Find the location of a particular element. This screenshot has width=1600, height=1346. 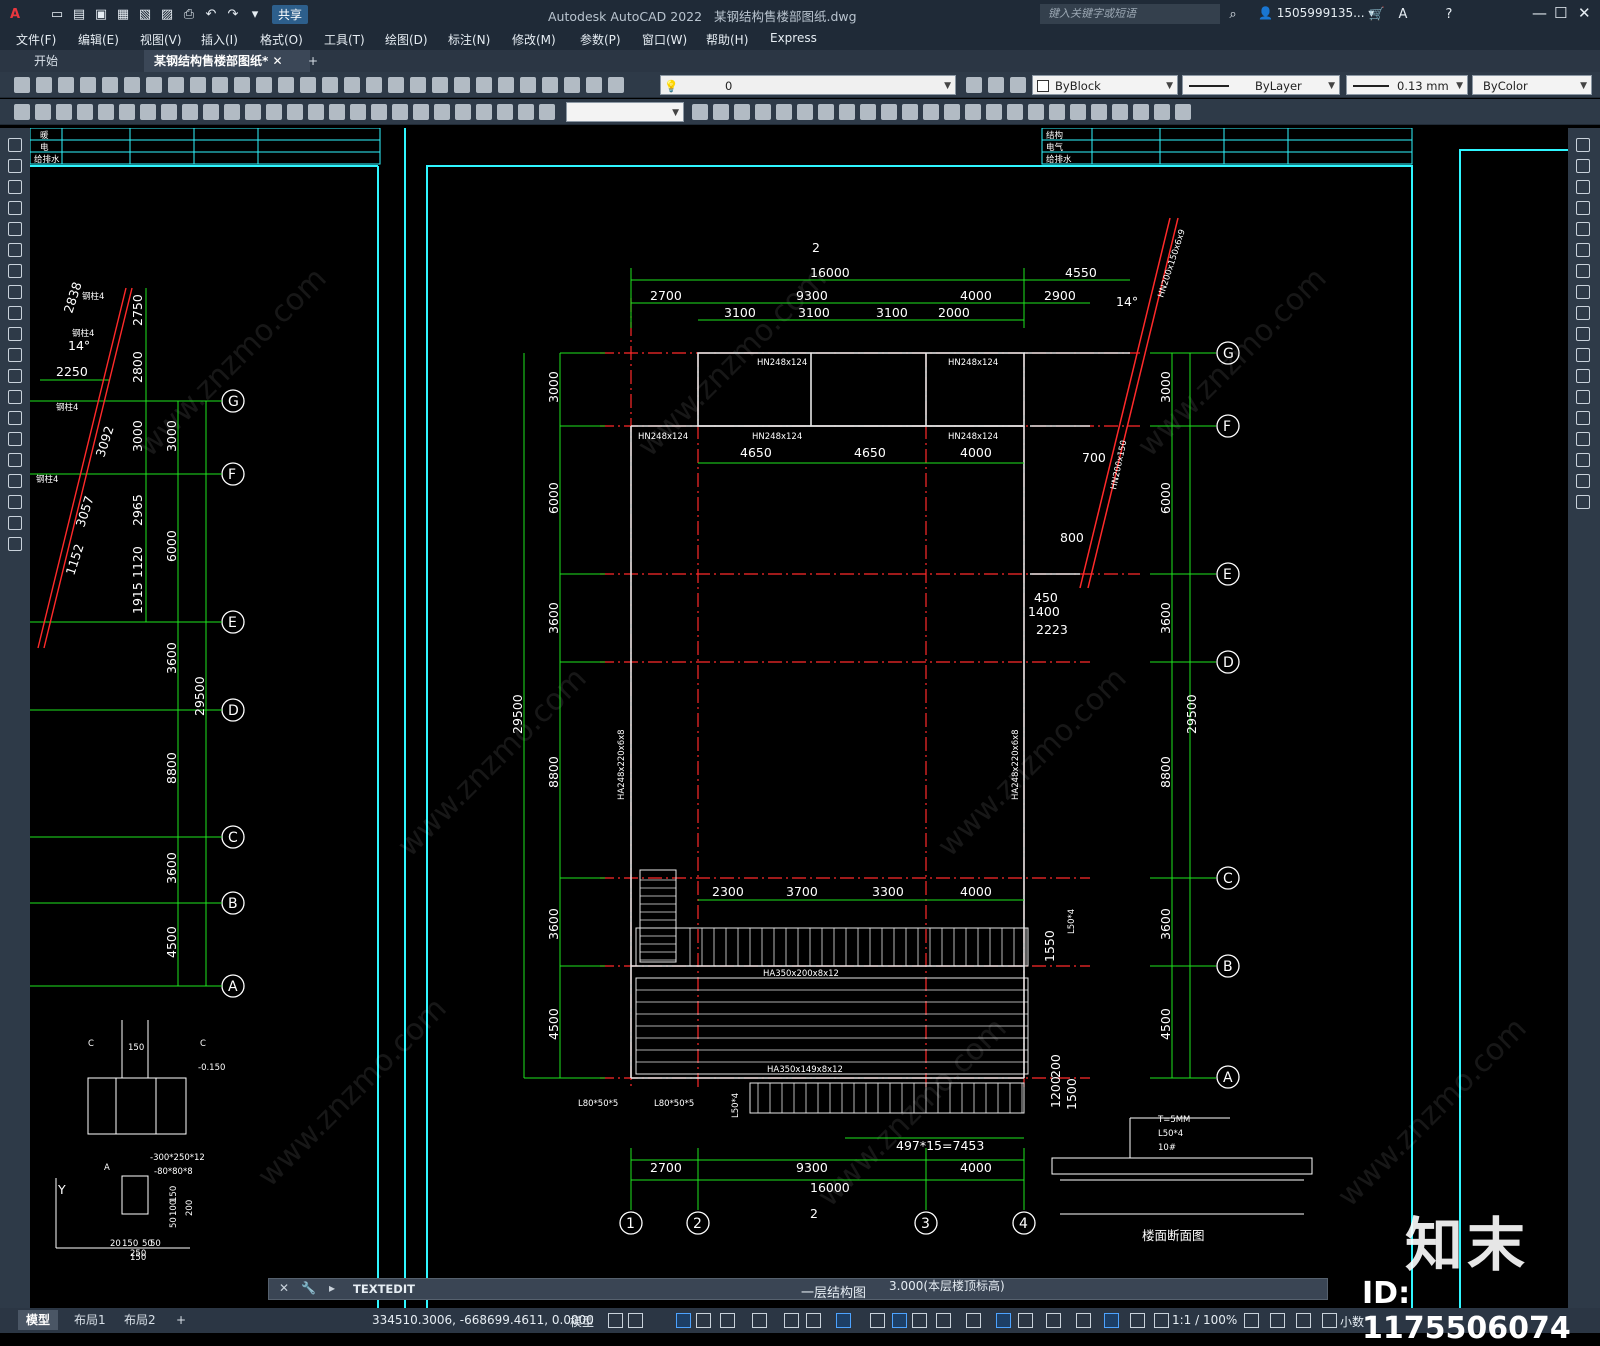

status-toggle-3-icon is located at coordinates (683, 1320).